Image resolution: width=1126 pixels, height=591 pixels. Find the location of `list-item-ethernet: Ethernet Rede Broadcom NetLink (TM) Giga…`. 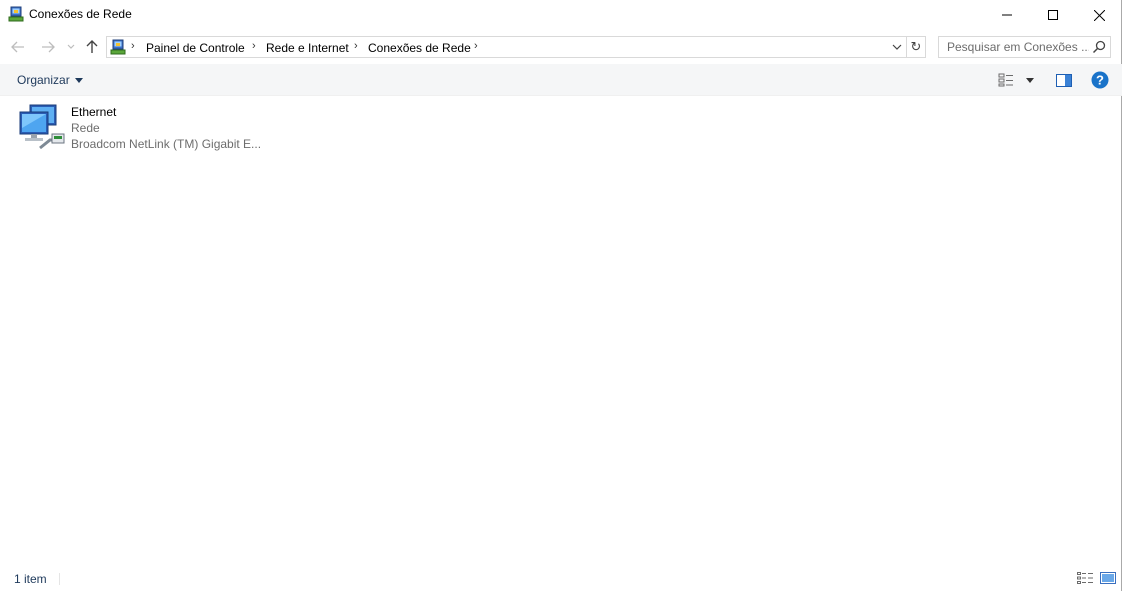

list-item-ethernet: Ethernet Rede Broadcom NetLink (TM) Giga… is located at coordinates (139, 128).